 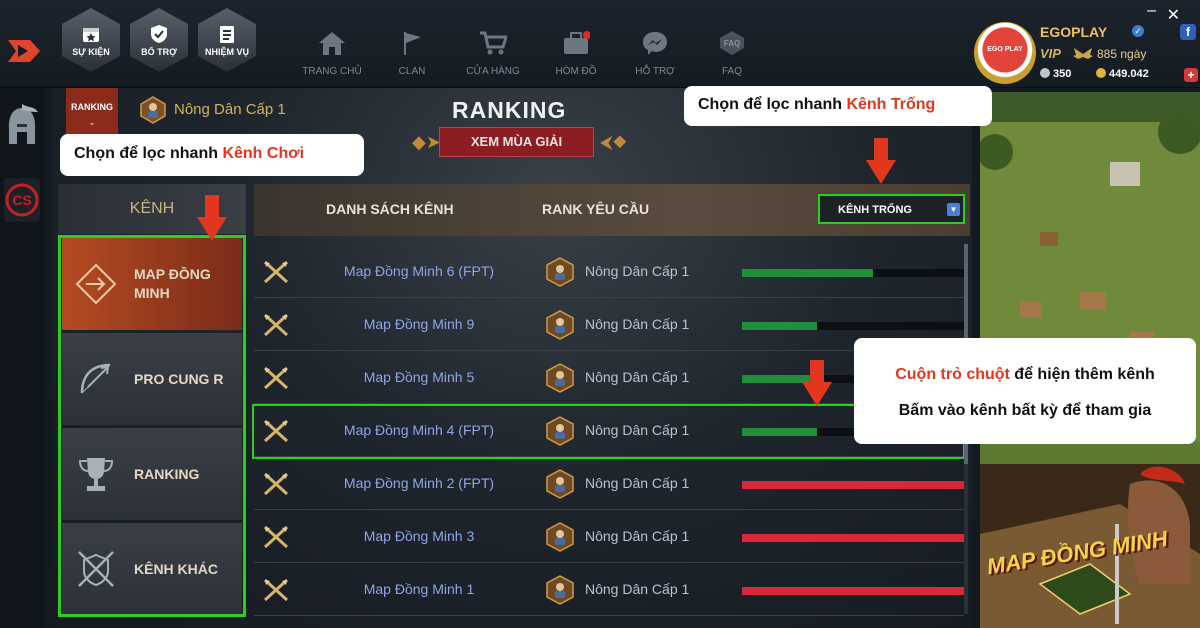 I want to click on chevron-down-icon: ⌄, so click(x=92, y=122).